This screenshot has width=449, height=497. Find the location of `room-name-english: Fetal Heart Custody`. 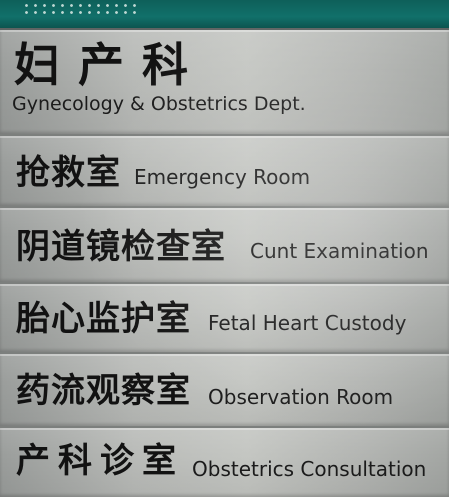

room-name-english: Fetal Heart Custody is located at coordinates (307, 323).